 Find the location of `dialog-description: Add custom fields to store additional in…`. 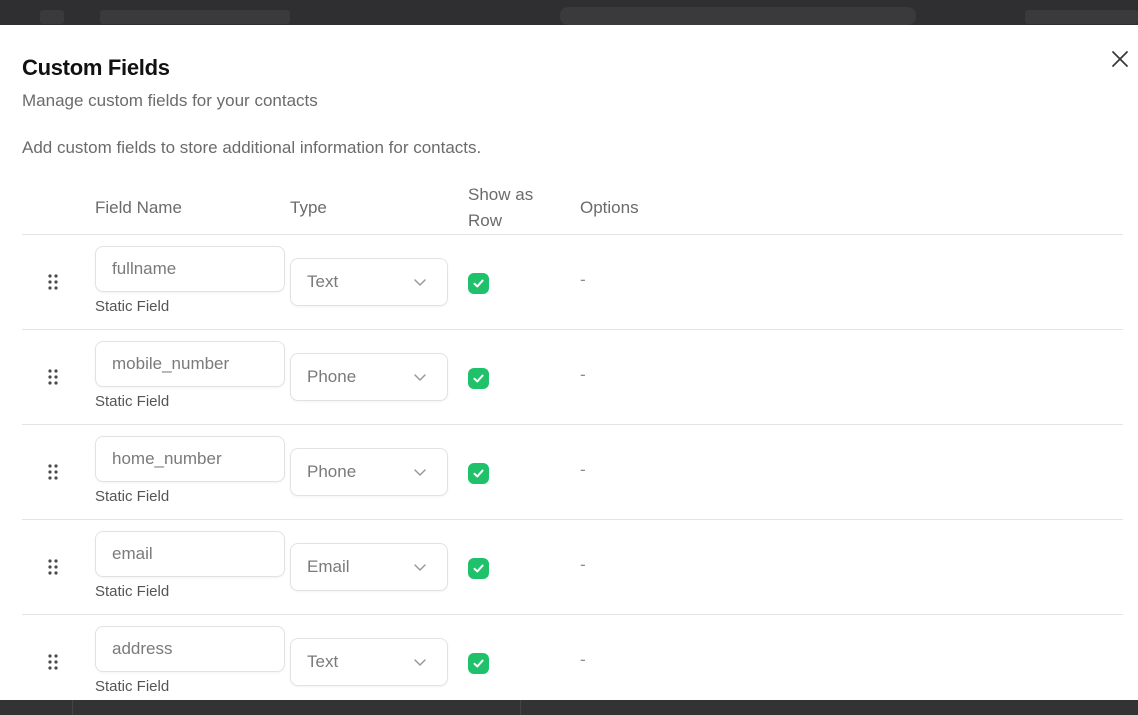

dialog-description: Add custom fields to store additional in… is located at coordinates (252, 147).